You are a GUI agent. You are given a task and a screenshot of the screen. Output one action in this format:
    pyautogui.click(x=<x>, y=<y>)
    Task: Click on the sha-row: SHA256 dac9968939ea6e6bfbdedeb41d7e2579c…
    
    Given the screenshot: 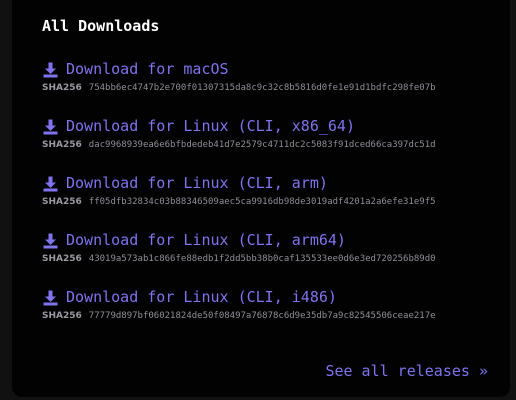 What is the action you would take?
    pyautogui.click(x=267, y=145)
    